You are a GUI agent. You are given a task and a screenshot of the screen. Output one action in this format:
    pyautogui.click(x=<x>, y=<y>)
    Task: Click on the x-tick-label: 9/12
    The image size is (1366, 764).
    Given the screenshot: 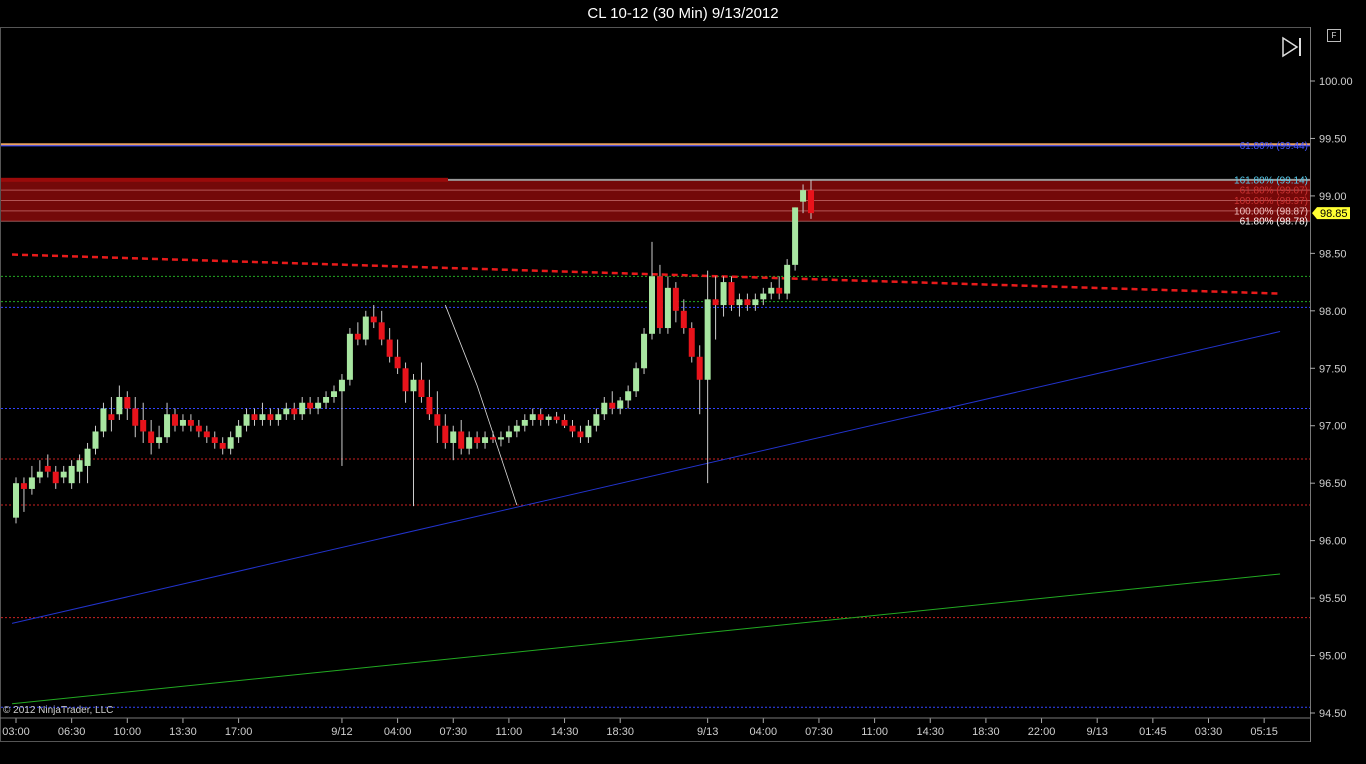 What is the action you would take?
    pyautogui.click(x=341, y=732)
    